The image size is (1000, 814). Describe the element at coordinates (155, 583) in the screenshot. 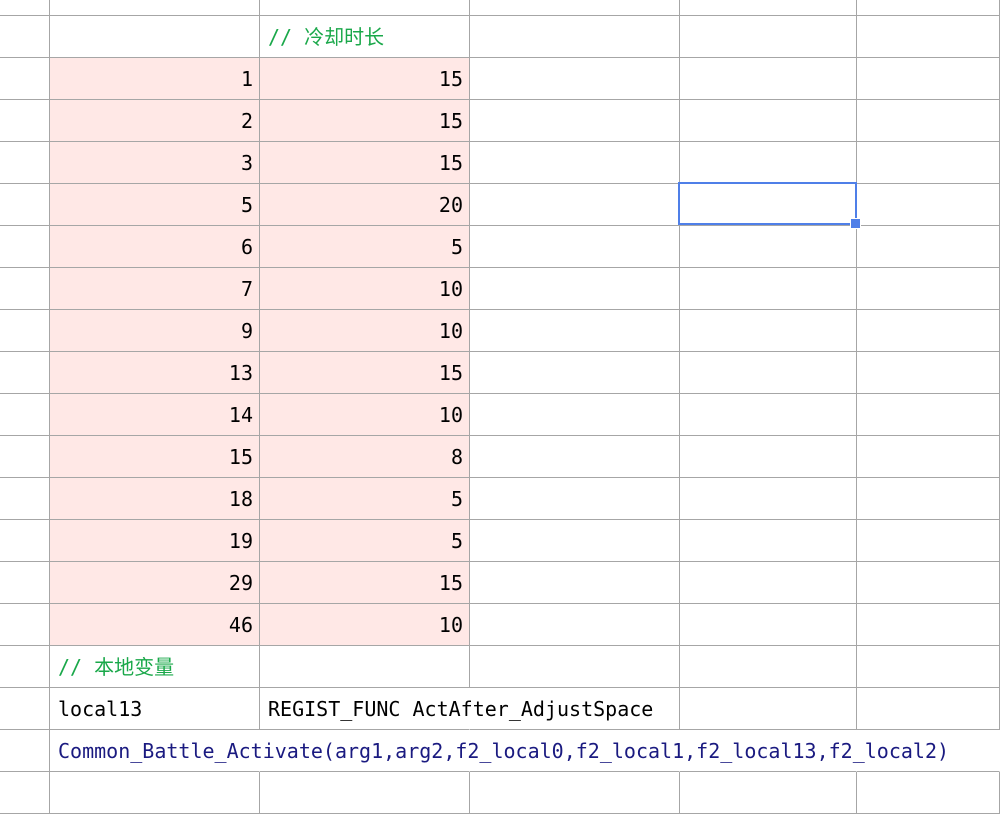

I see `id-cell: 29` at that location.